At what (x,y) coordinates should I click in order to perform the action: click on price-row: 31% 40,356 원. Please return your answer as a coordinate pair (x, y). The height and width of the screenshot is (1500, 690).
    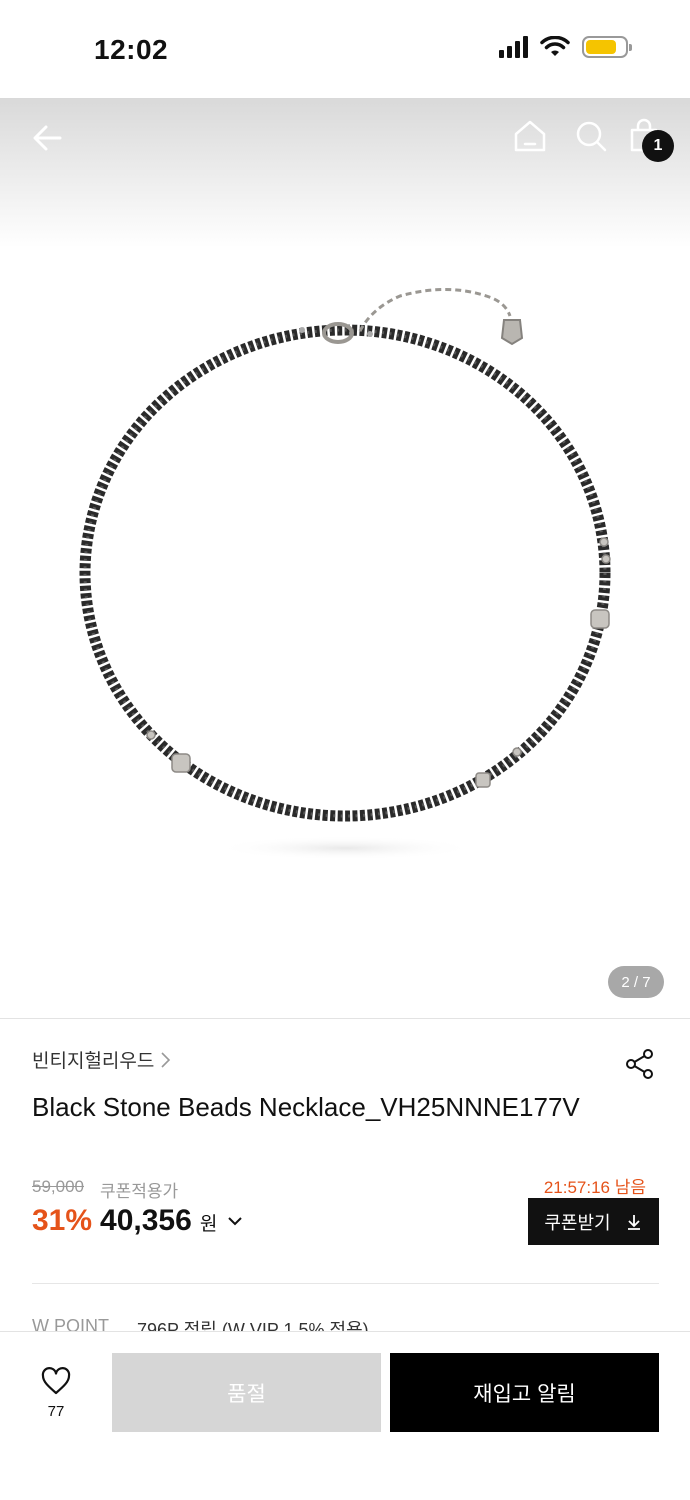
    Looking at the image, I should click on (137, 1221).